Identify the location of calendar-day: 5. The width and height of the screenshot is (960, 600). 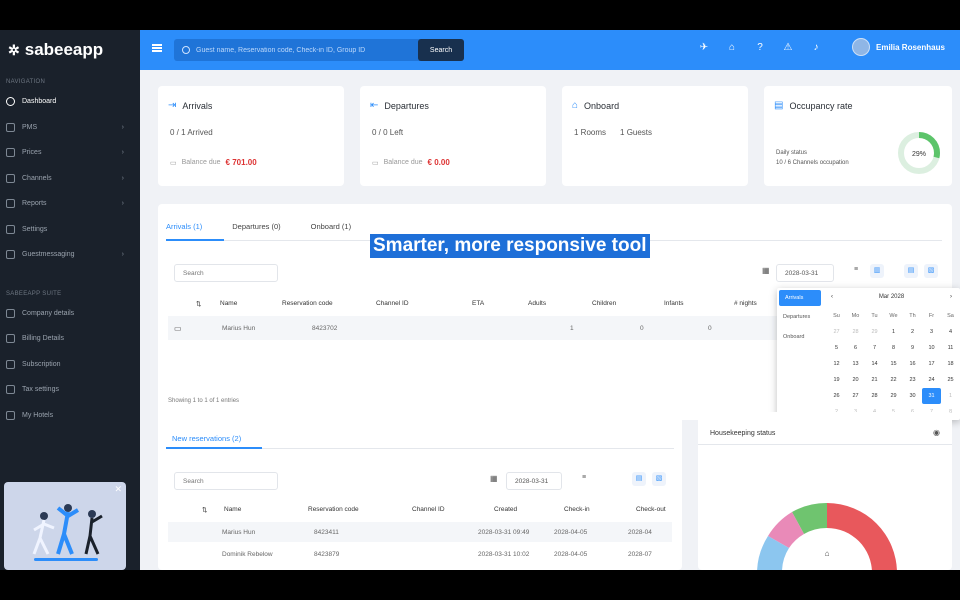
(836, 348).